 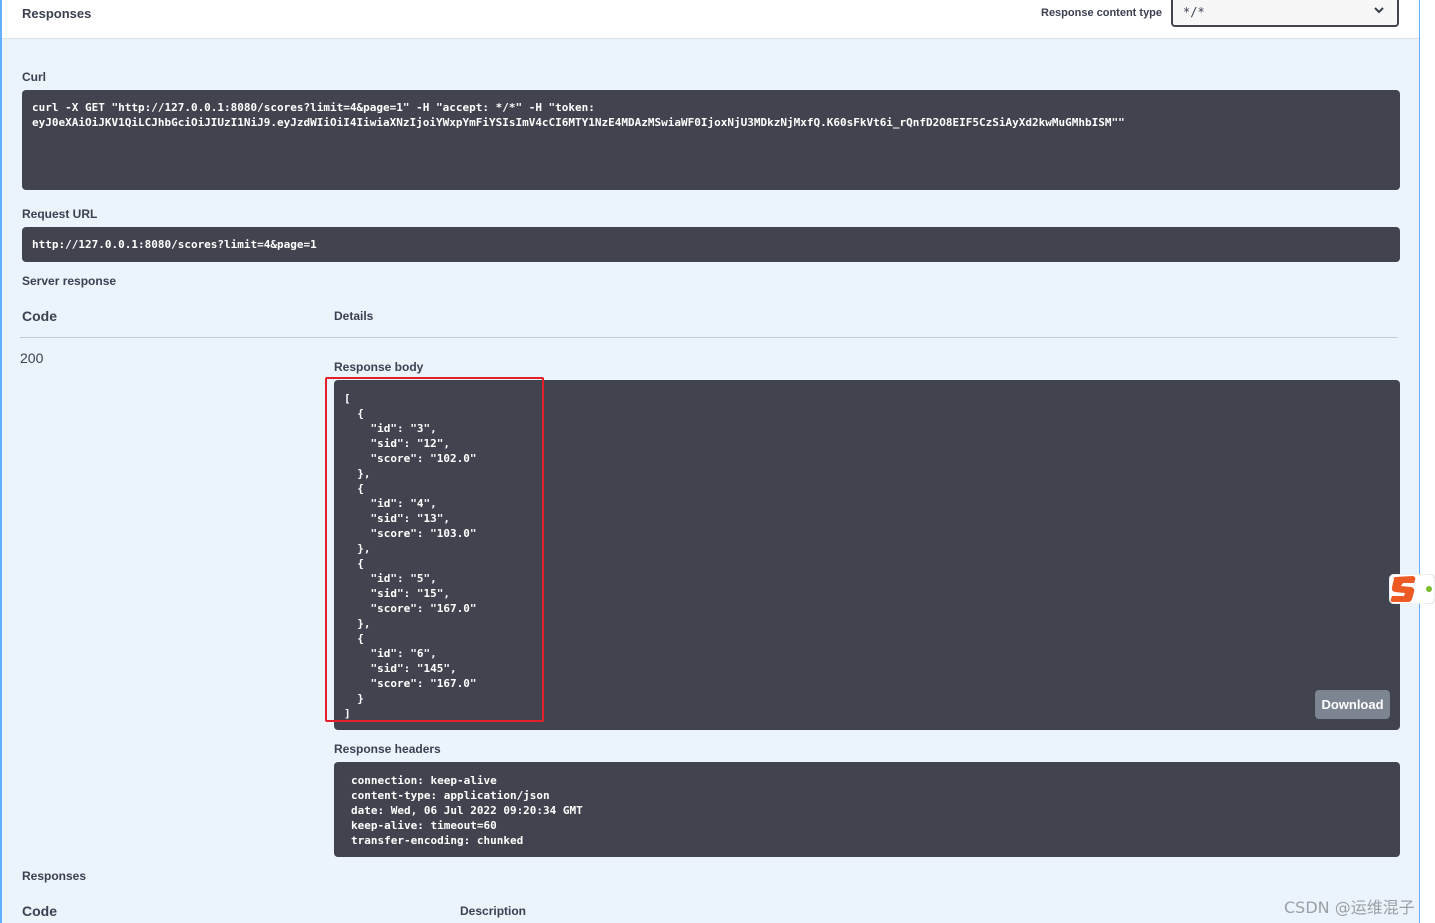 What do you see at coordinates (493, 911) in the screenshot?
I see `responses-column-description: Description` at bounding box center [493, 911].